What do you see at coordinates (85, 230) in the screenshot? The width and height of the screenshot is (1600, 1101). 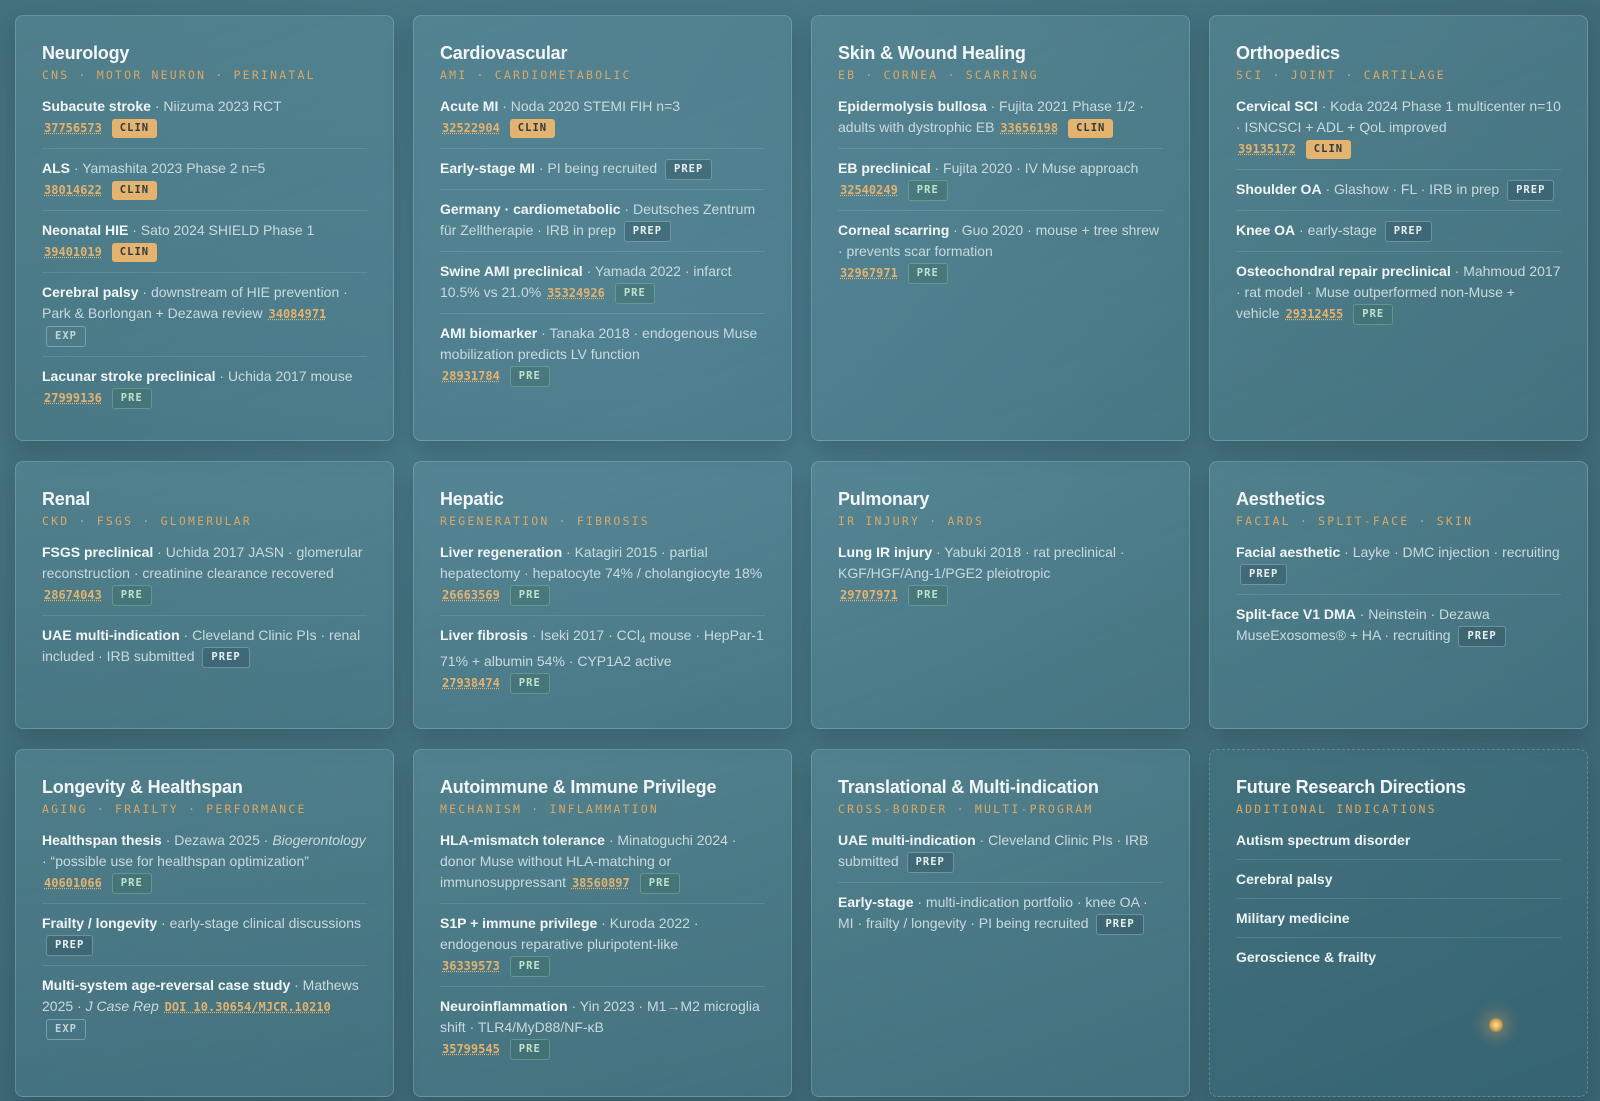 I see `entry-name: Neonatal HIE` at bounding box center [85, 230].